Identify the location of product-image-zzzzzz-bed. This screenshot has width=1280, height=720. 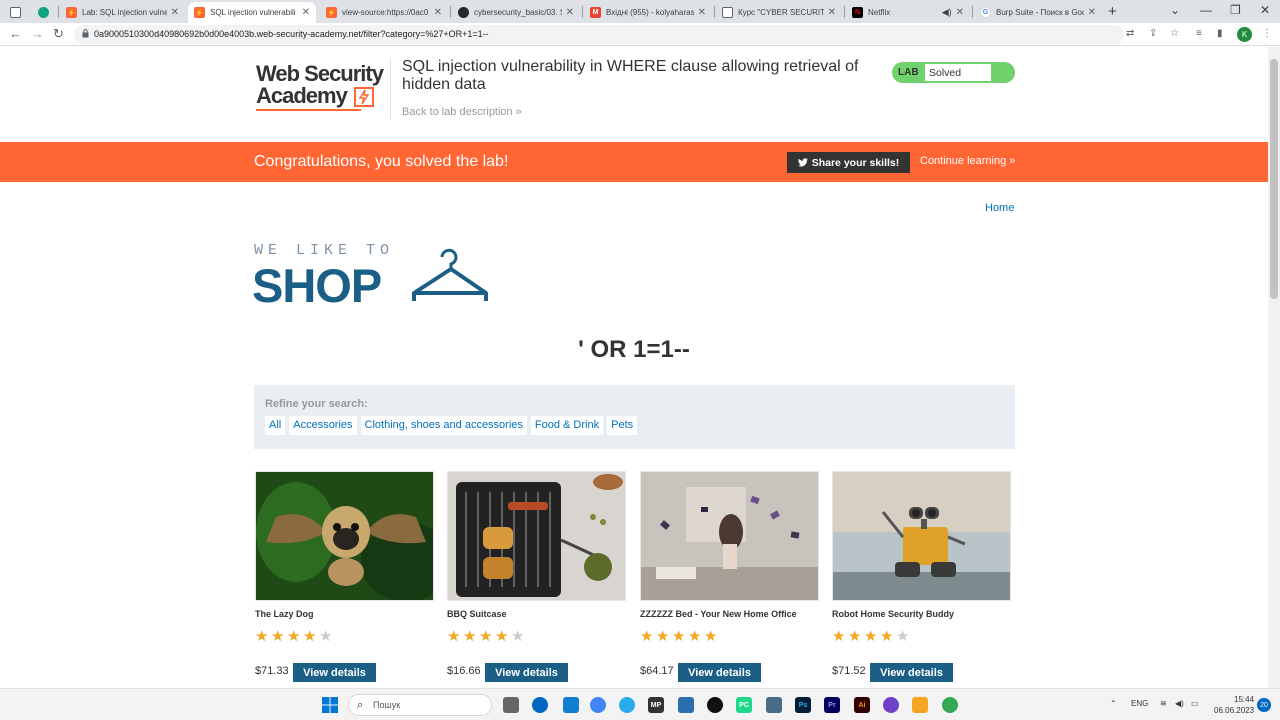
(729, 536).